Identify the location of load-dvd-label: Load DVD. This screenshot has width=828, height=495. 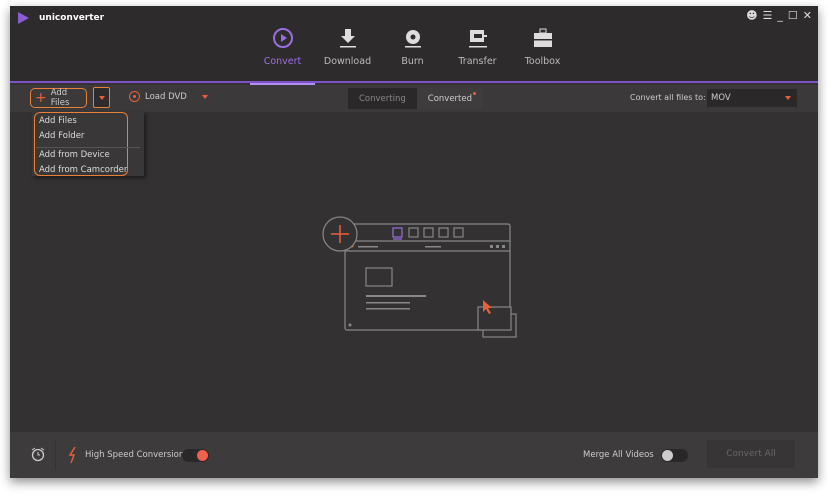
(166, 96).